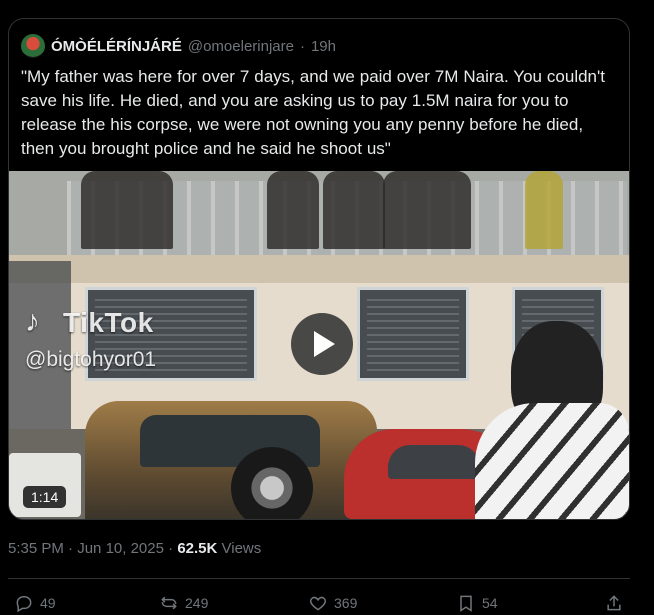 The image size is (654, 615). Describe the element at coordinates (116, 46) in the screenshot. I see `author-display-name: ÓMÒÉLÉRÍNJÁRÉ` at that location.